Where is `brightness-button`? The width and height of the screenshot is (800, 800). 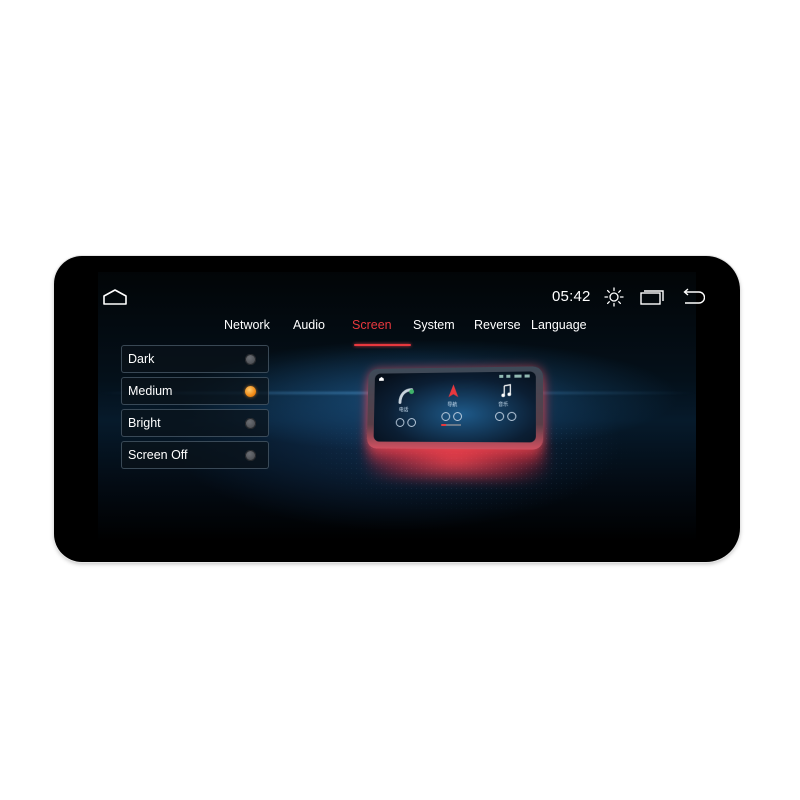
brightness-button is located at coordinates (614, 297).